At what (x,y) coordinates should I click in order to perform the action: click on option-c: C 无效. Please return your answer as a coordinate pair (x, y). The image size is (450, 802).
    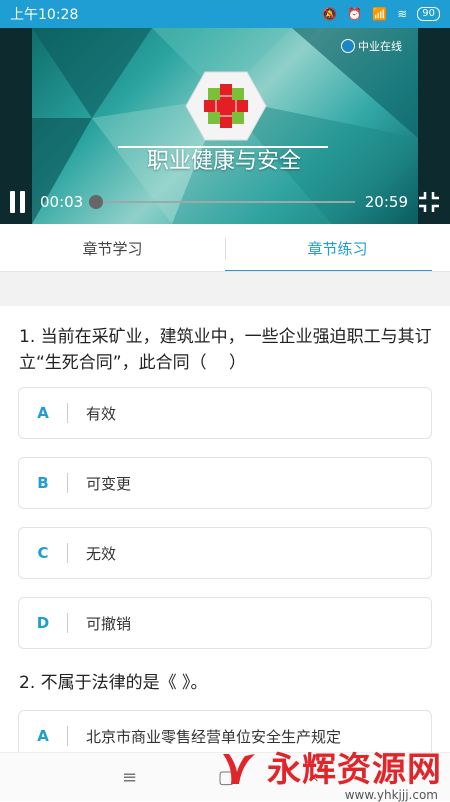
    Looking at the image, I should click on (225, 553).